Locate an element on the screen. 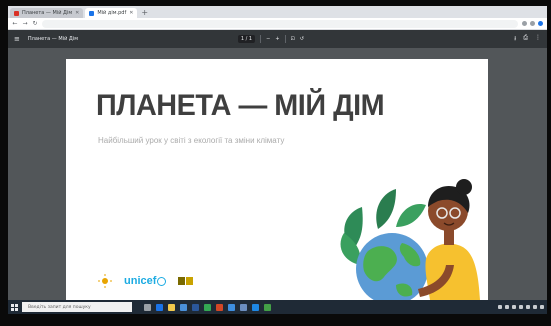 This screenshot has height=326, width=551. partner-logo-badge-icon is located at coordinates (186, 281).